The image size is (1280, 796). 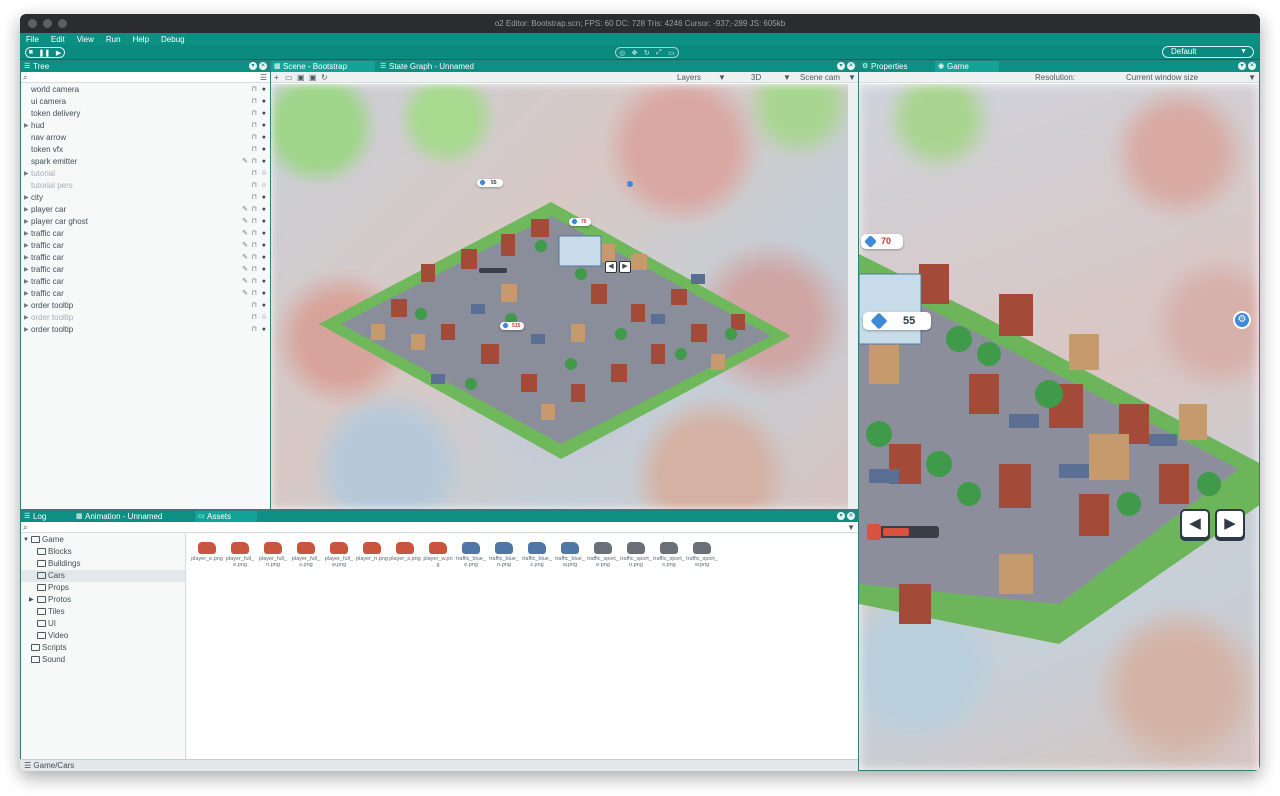 What do you see at coordinates (339, 555) in the screenshot?
I see `asset-item: player_full_w.png` at bounding box center [339, 555].